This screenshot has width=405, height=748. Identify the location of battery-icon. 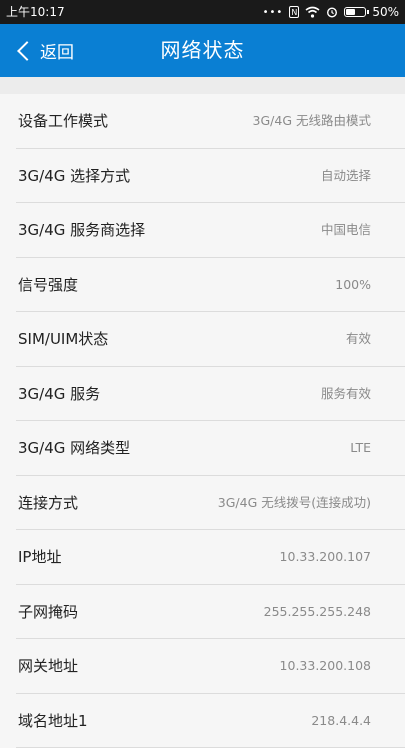
(355, 12).